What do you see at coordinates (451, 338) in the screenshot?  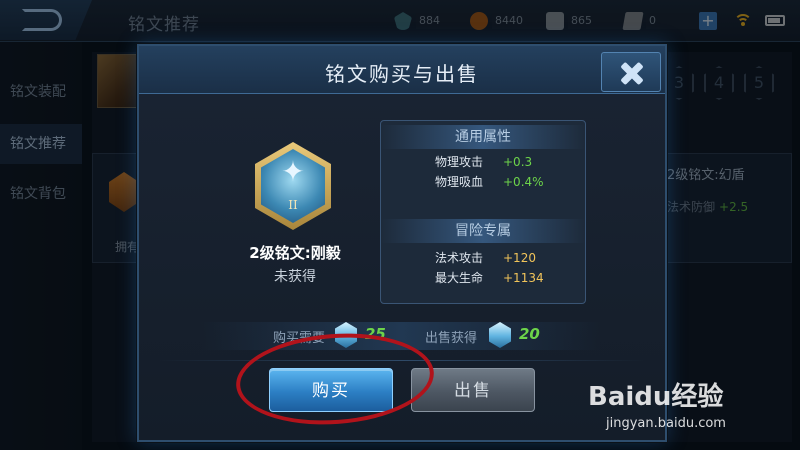 I see `sell-gain-label: 出售获得` at bounding box center [451, 338].